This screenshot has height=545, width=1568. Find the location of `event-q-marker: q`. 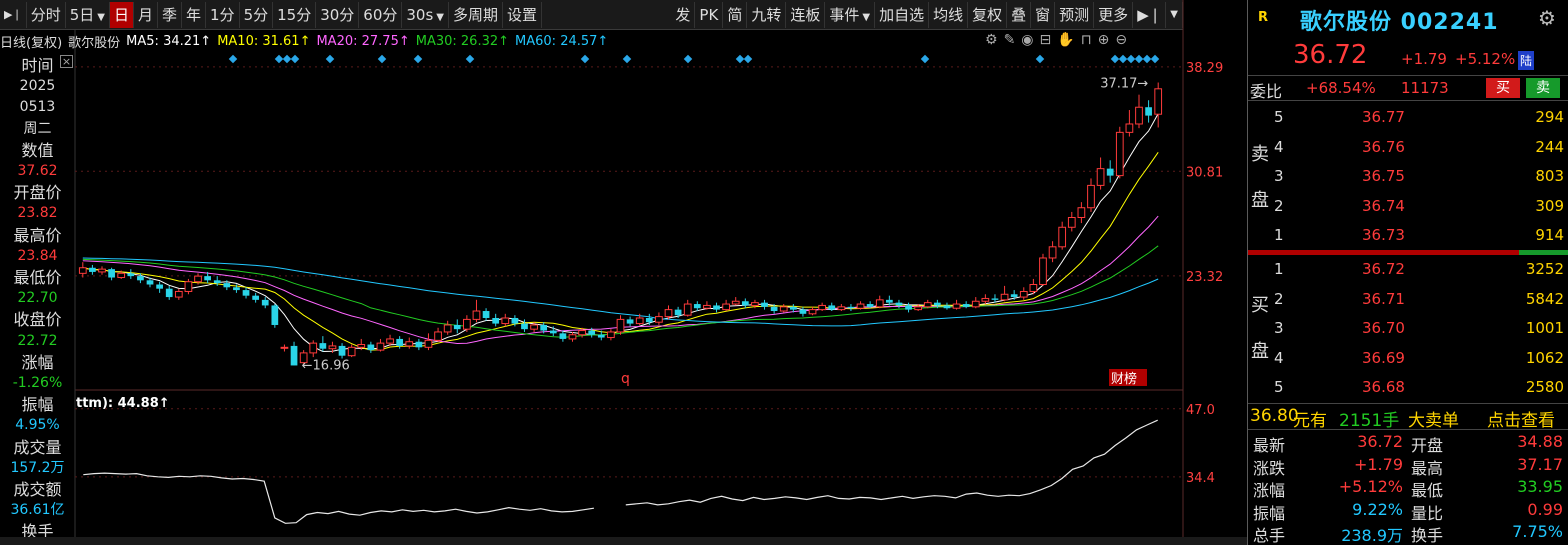

event-q-marker: q is located at coordinates (625, 379).